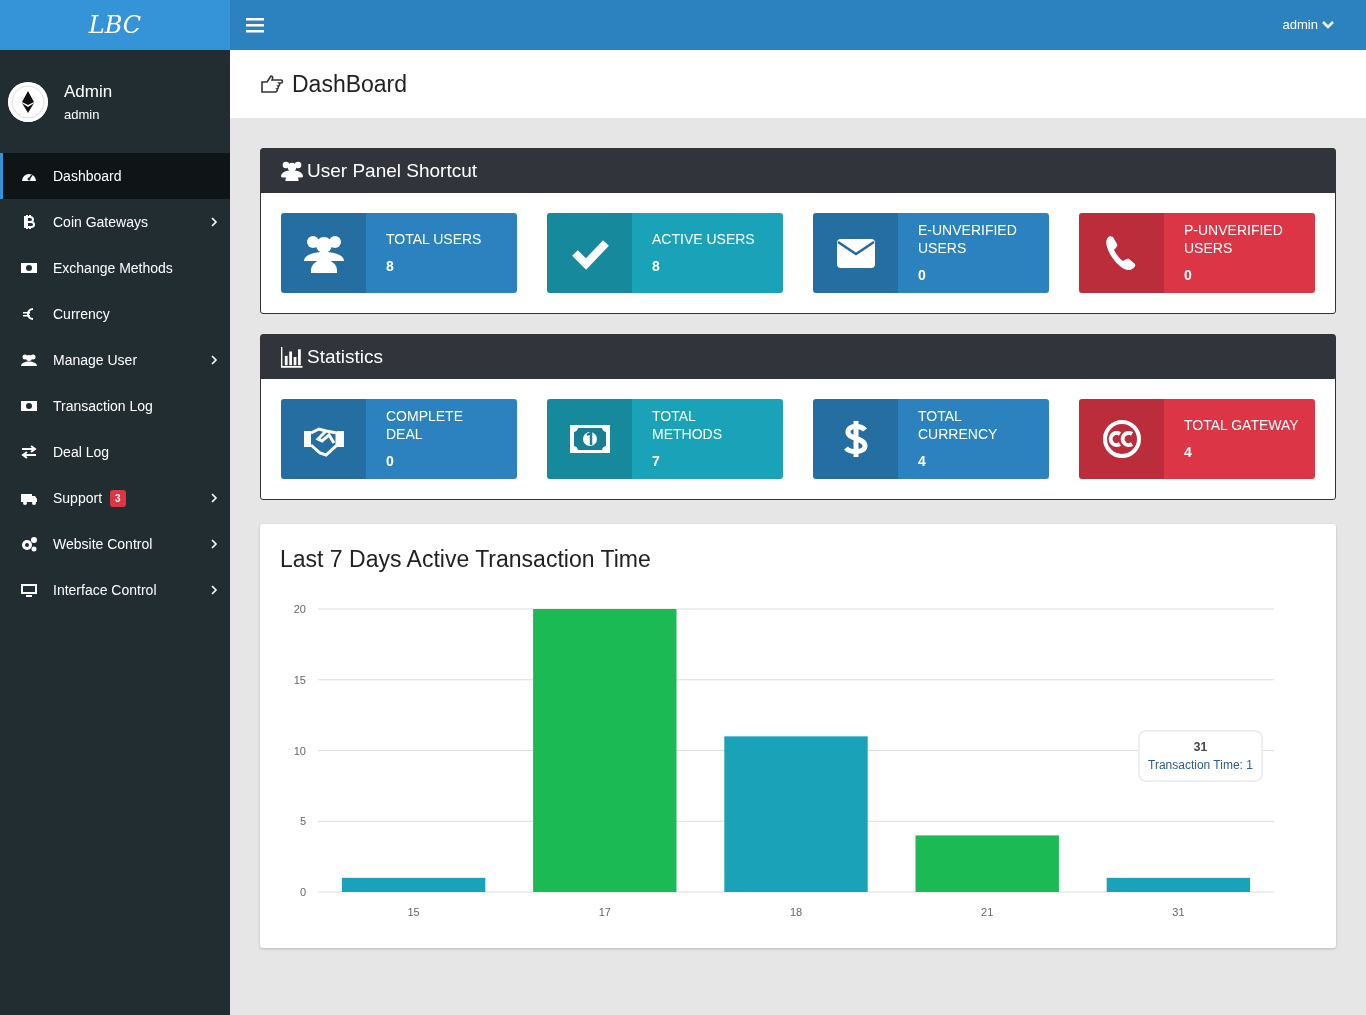  What do you see at coordinates (796, 911) in the screenshot?
I see `axis-tick-label: 18` at bounding box center [796, 911].